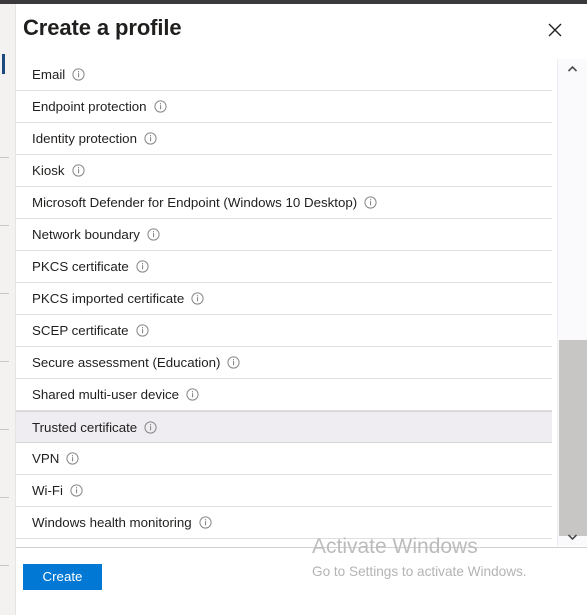 This screenshot has width=587, height=615. What do you see at coordinates (126, 362) in the screenshot?
I see `list-item-label: Secure assessment (Education)` at bounding box center [126, 362].